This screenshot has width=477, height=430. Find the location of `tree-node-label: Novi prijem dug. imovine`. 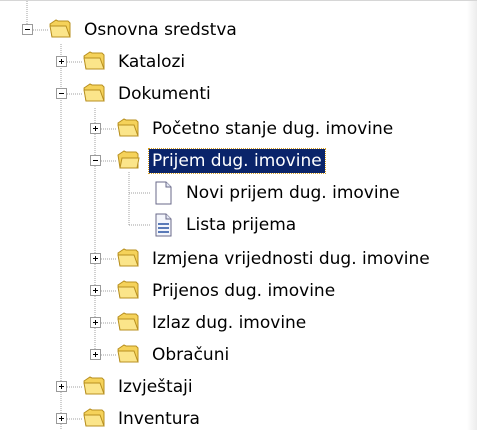

tree-node-label: Novi prijem dug. imovine is located at coordinates (293, 193).